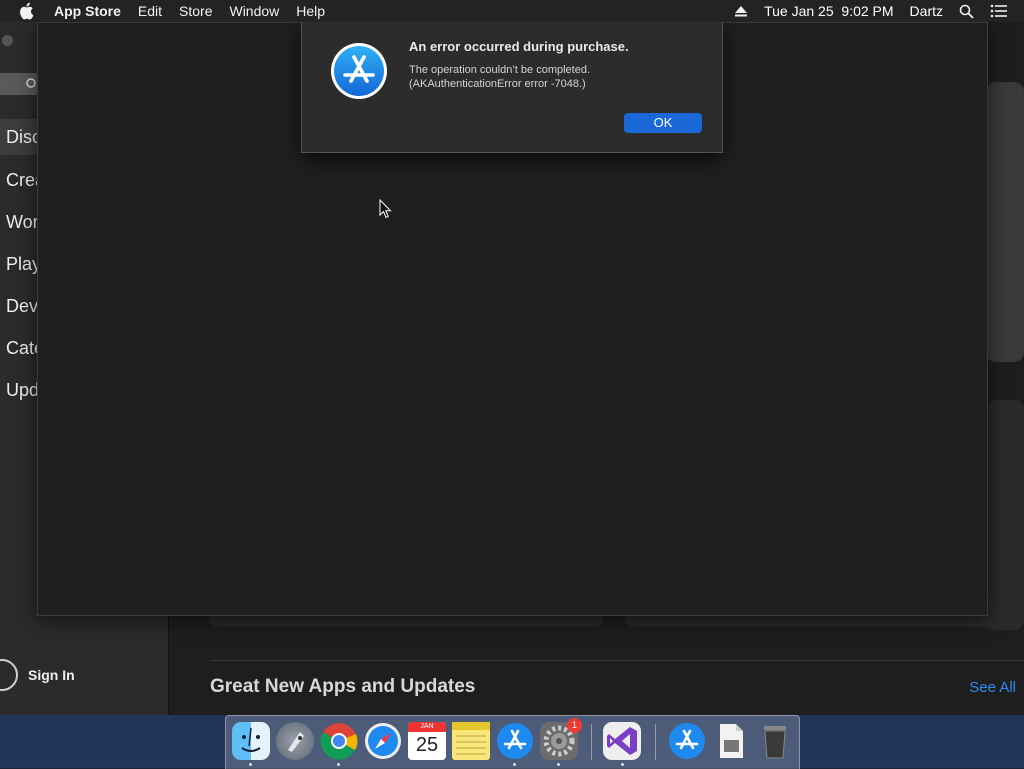  What do you see at coordinates (574, 725) in the screenshot?
I see `notification-badge: 1` at bounding box center [574, 725].